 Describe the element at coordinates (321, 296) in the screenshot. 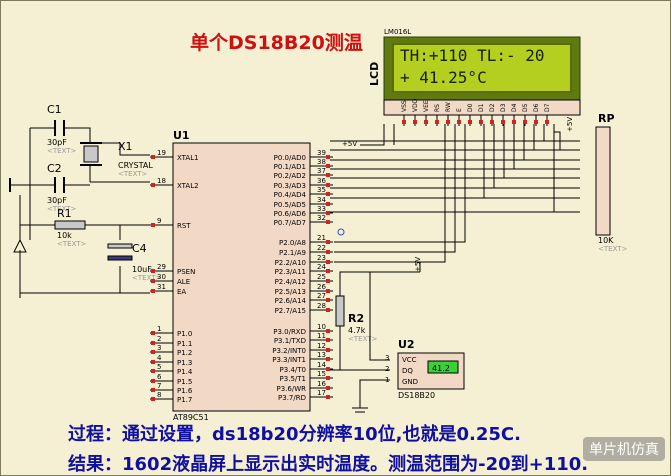

I see `u1-pin-num: 27` at that location.